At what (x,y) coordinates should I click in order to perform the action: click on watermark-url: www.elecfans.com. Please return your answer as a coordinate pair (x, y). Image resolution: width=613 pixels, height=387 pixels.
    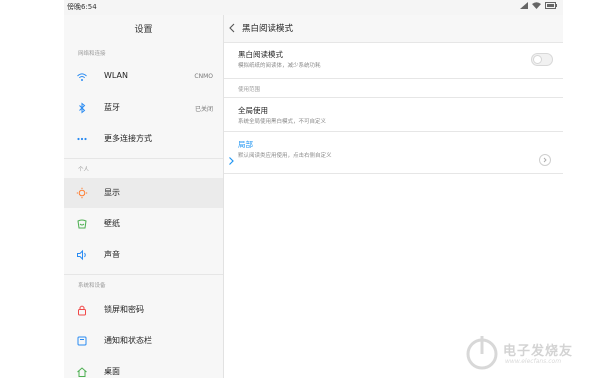
    Looking at the image, I should click on (533, 361).